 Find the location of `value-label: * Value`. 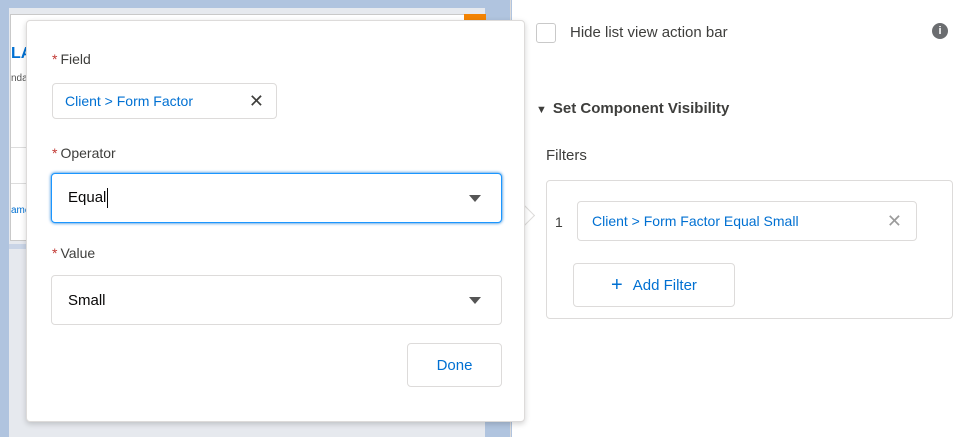

value-label: * Value is located at coordinates (74, 253).